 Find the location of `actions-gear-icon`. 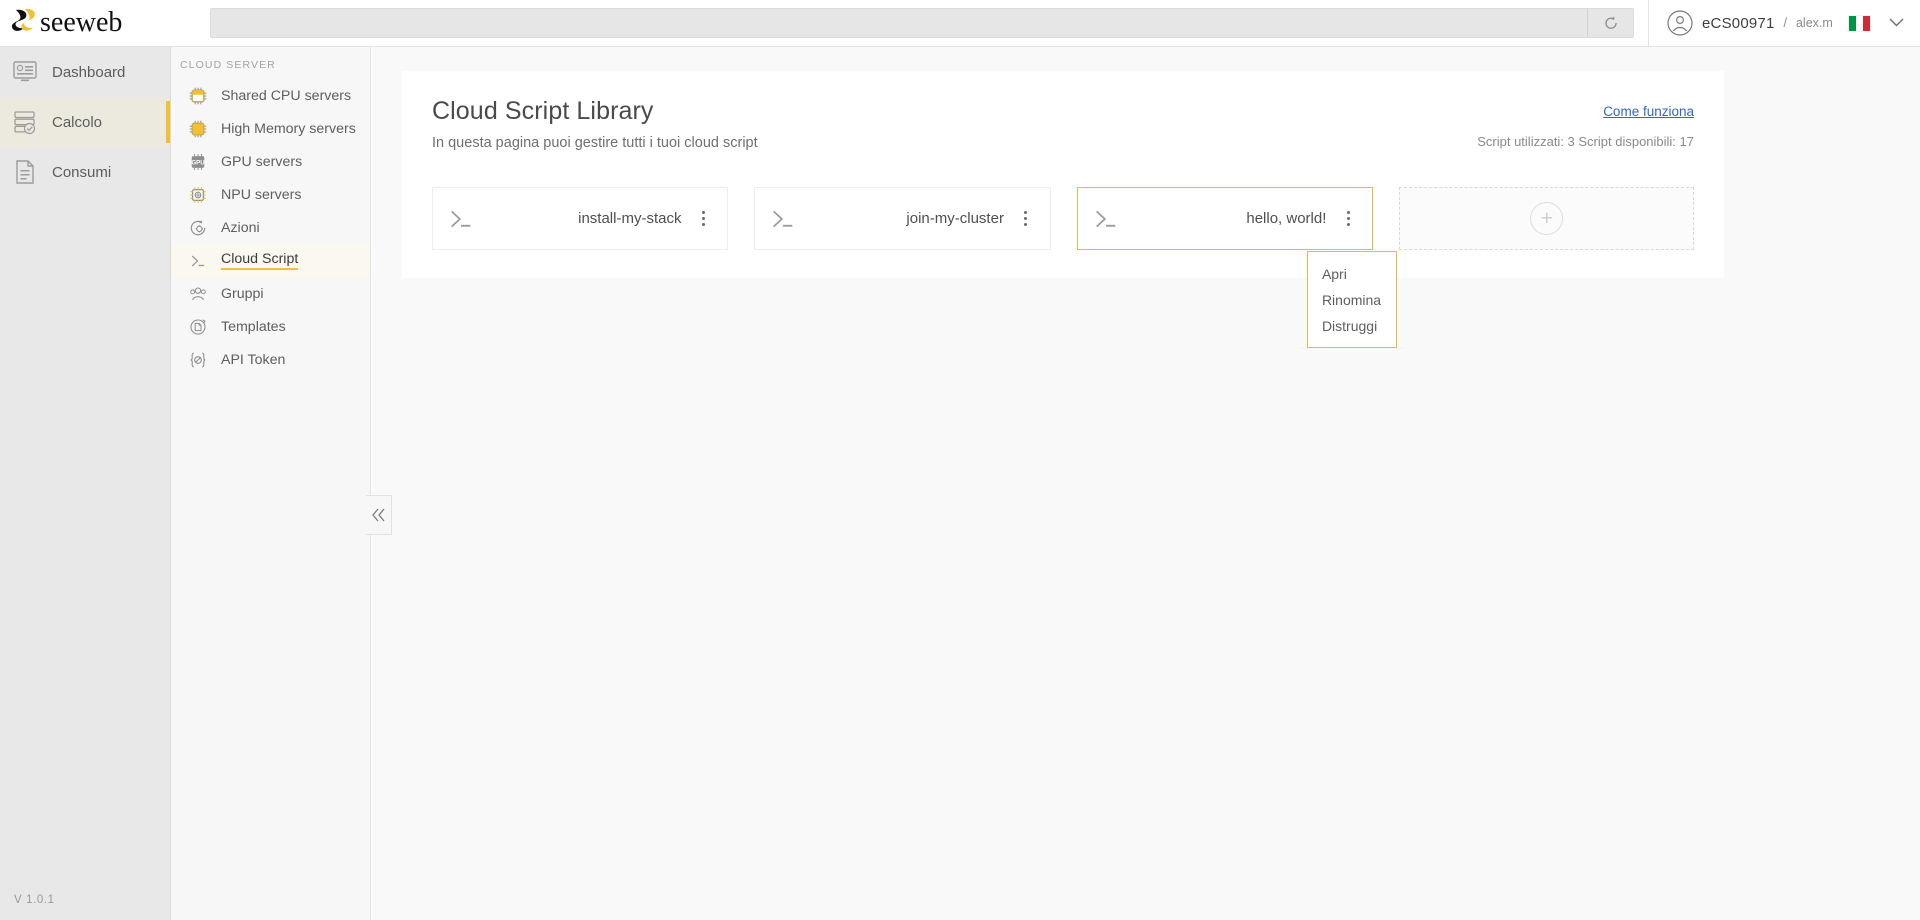

actions-gear-icon is located at coordinates (198, 227).